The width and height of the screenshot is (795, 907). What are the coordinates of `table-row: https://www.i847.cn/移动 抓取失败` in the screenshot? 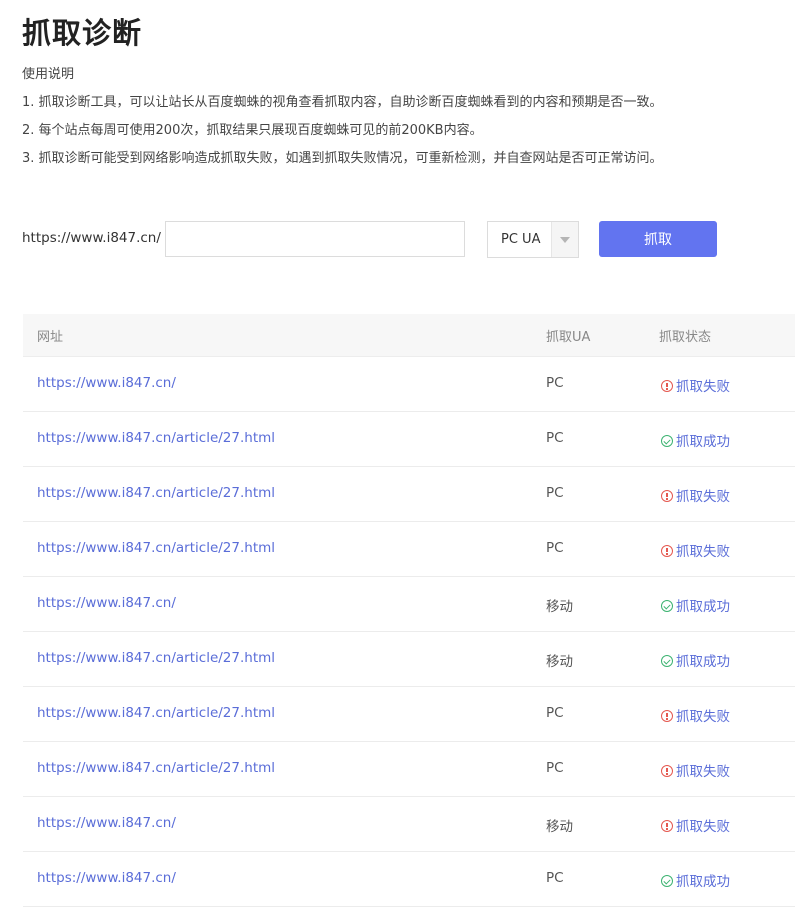 It's located at (409, 824).